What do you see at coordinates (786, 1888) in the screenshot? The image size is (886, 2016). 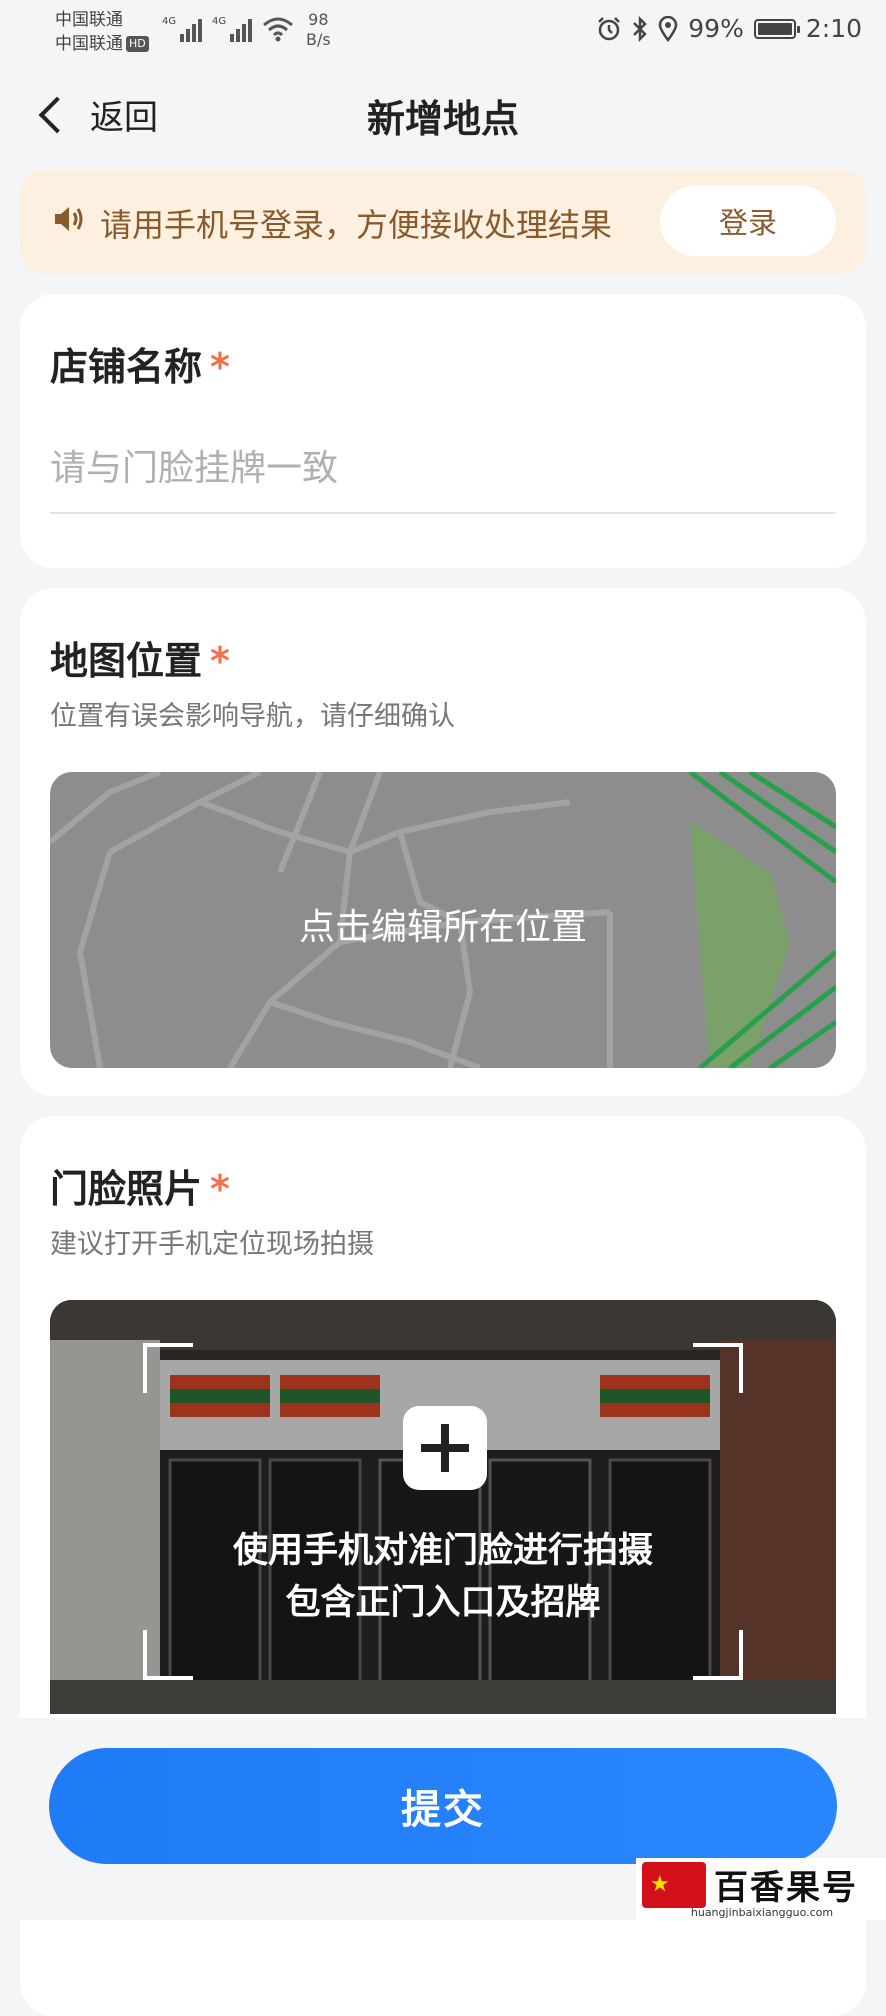 I see `watermark-name: 百香果号` at bounding box center [786, 1888].